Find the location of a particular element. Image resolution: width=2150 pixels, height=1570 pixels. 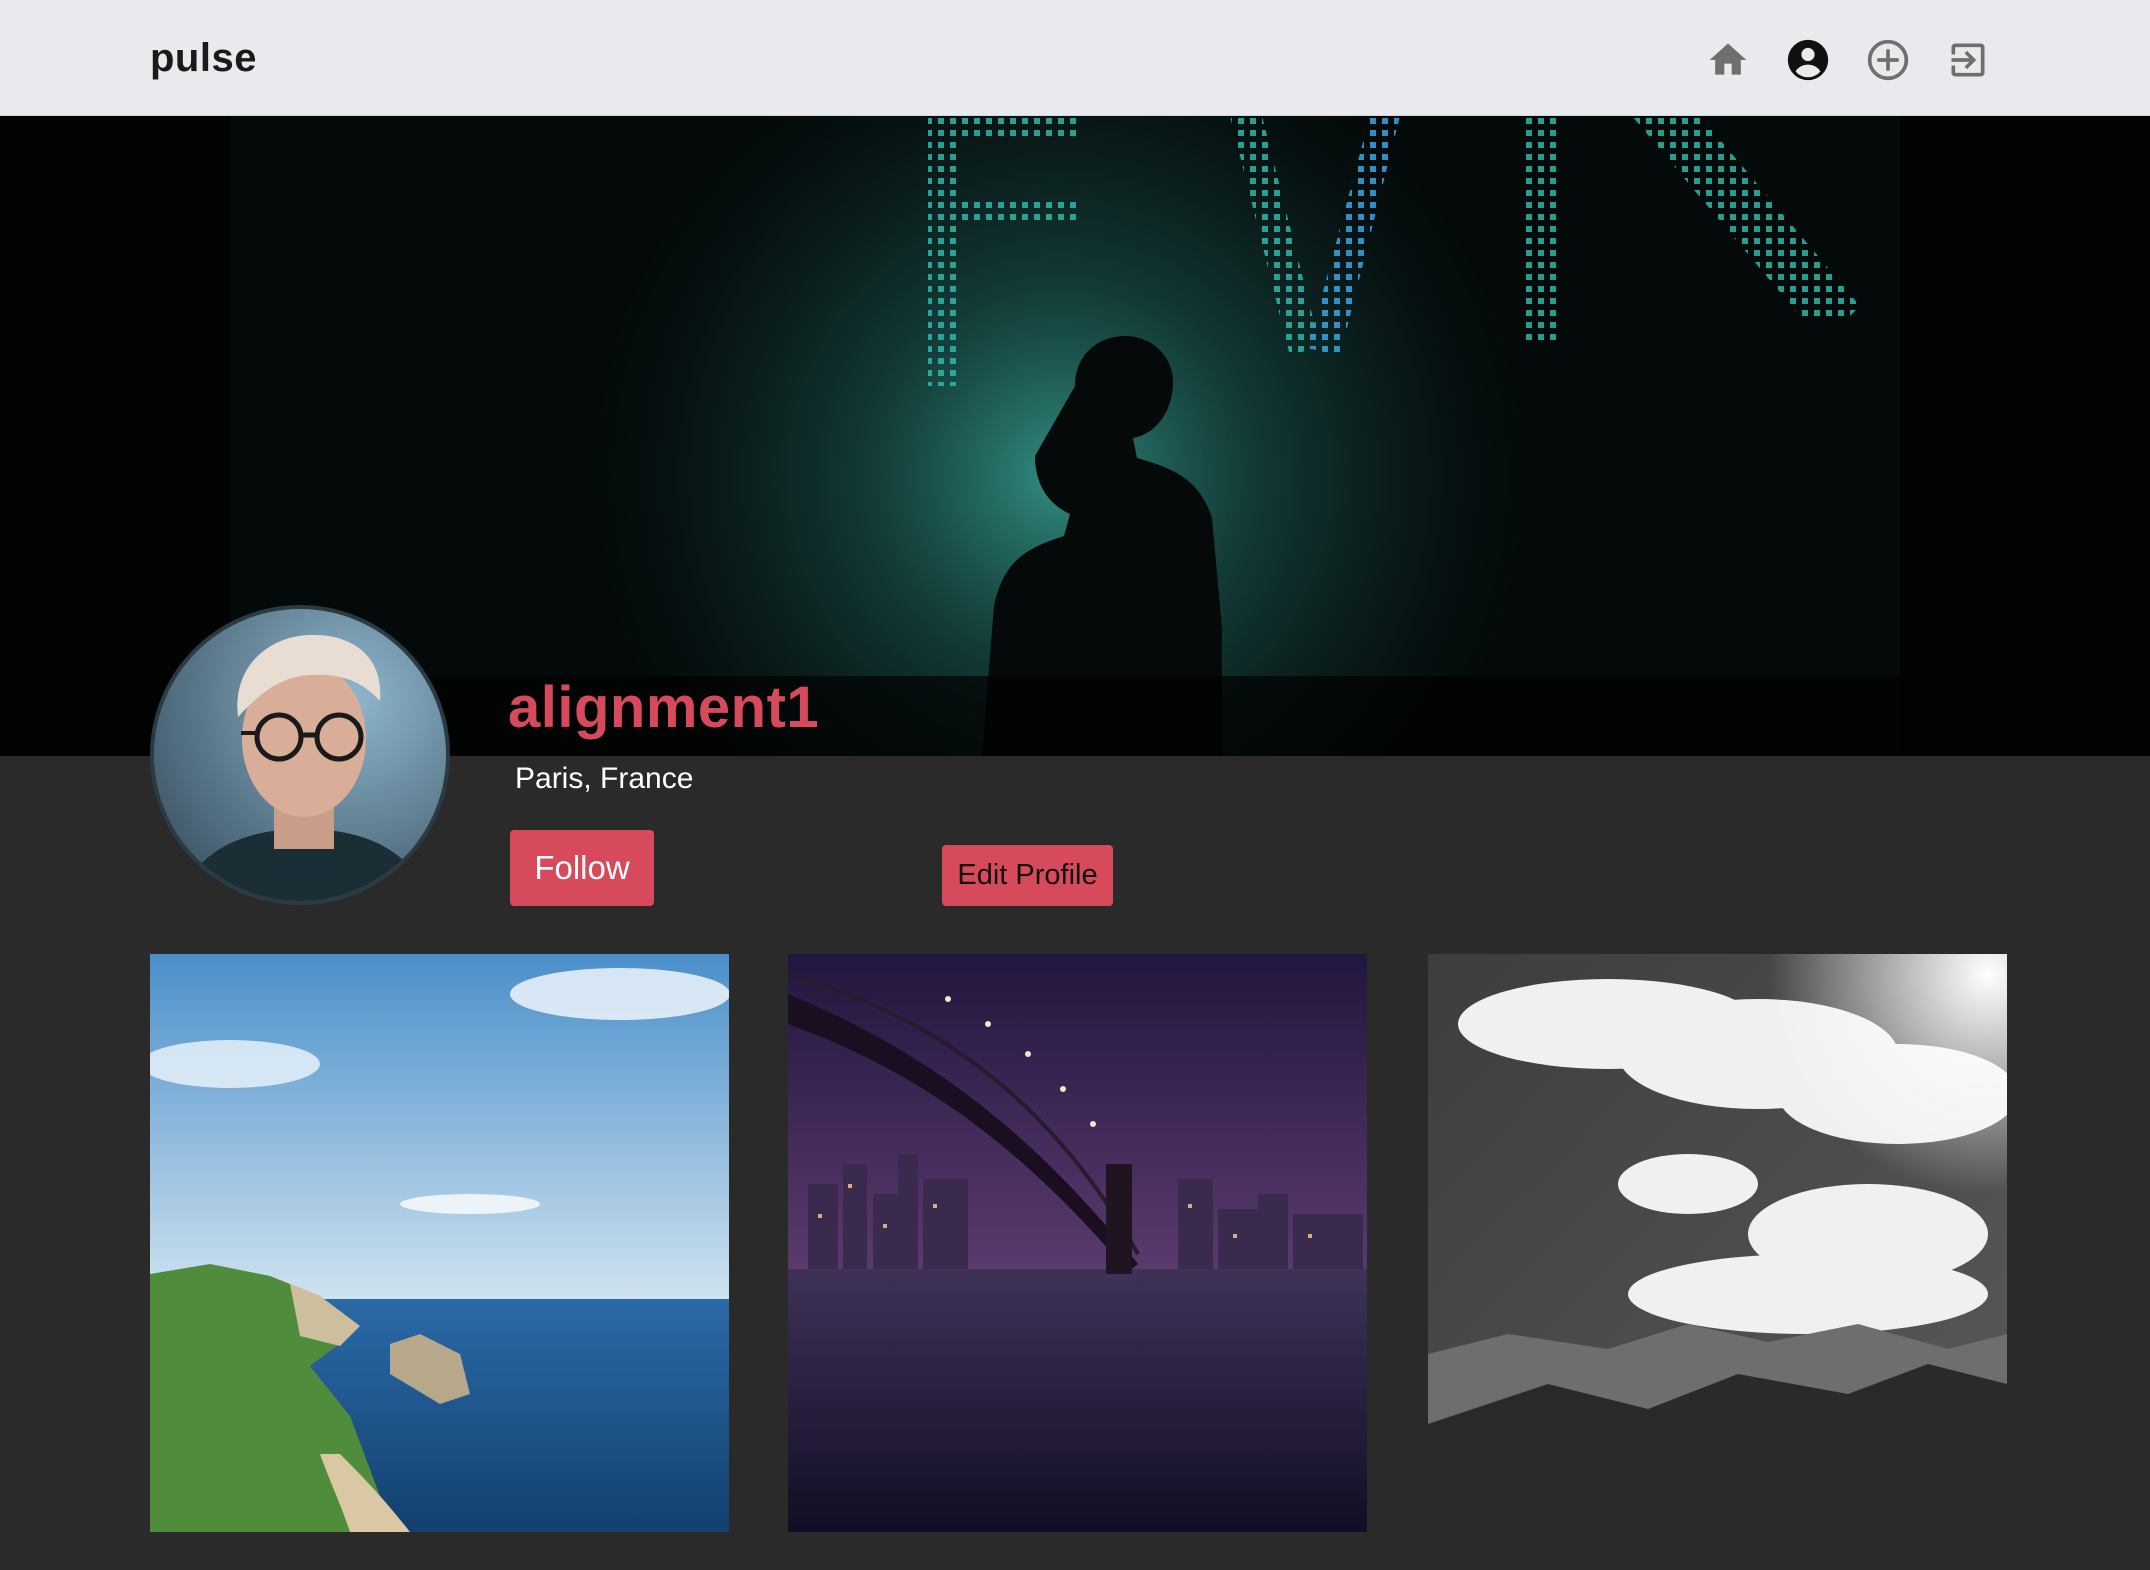

sign-in-icon is located at coordinates (1968, 60).